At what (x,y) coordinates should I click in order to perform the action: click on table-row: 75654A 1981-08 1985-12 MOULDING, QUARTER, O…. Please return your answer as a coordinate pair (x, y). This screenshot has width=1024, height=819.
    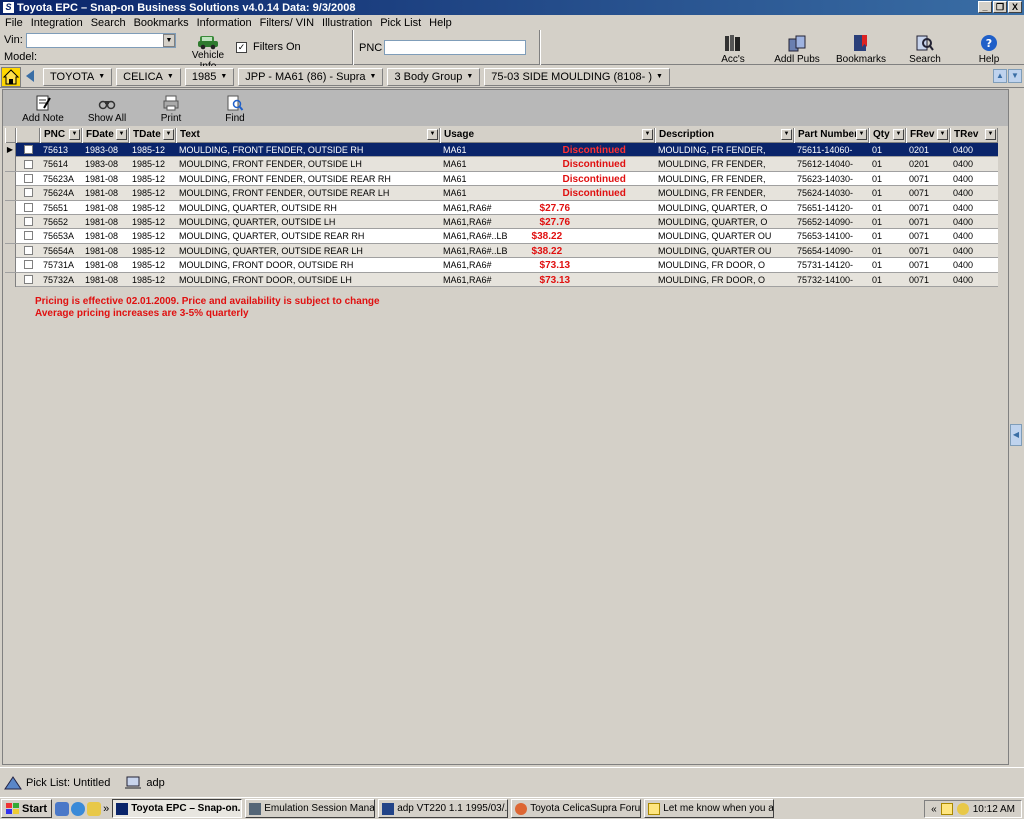
    Looking at the image, I should click on (501, 251).